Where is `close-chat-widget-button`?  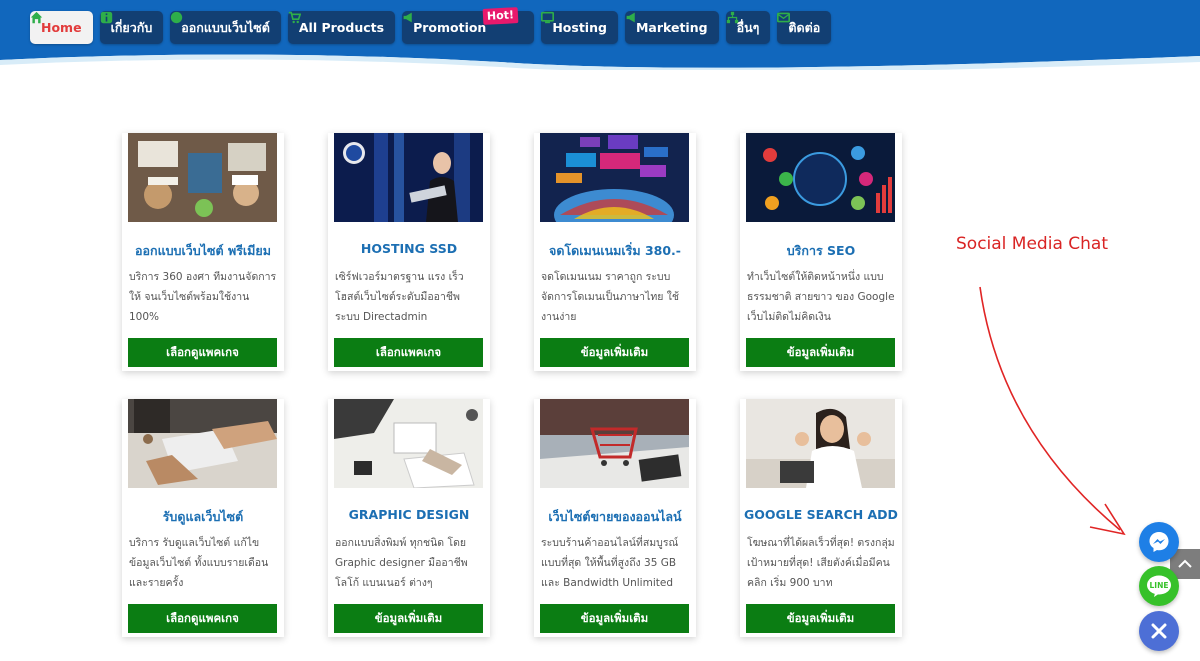
close-chat-widget-button is located at coordinates (1159, 631).